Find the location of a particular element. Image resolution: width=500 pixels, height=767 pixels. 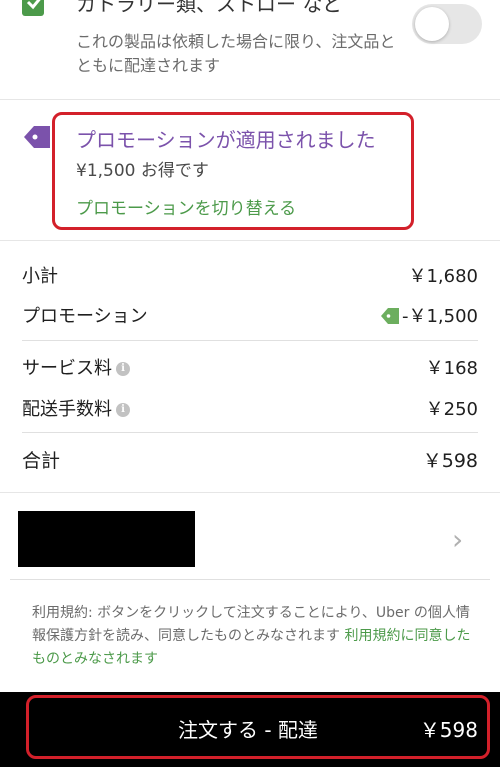

total-value: ￥598 is located at coordinates (450, 461).